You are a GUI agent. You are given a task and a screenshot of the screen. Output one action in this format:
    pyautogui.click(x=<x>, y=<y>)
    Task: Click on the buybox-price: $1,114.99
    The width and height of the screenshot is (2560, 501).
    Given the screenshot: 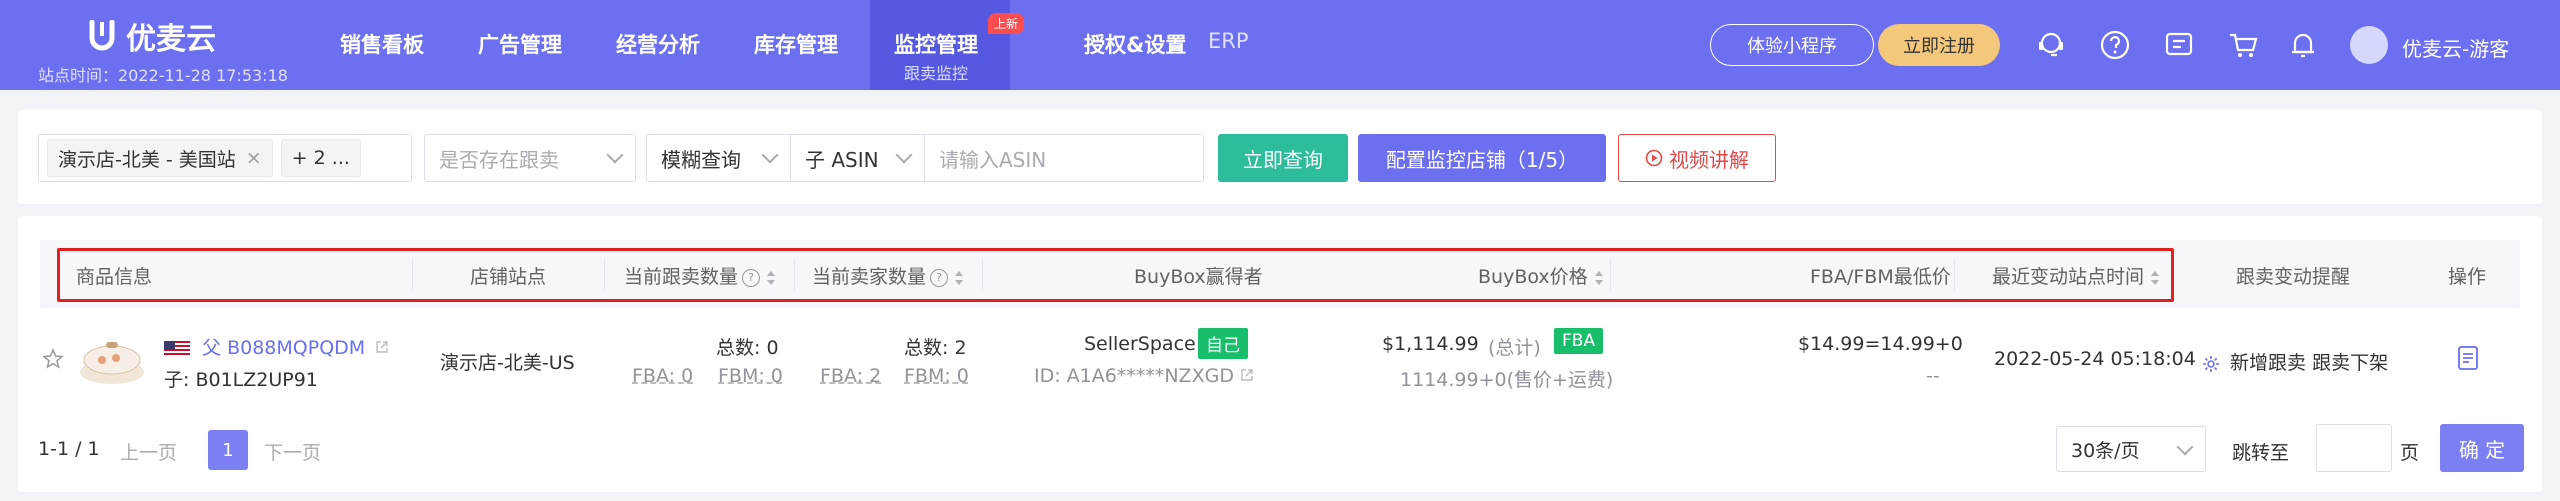 What is the action you would take?
    pyautogui.click(x=1430, y=344)
    